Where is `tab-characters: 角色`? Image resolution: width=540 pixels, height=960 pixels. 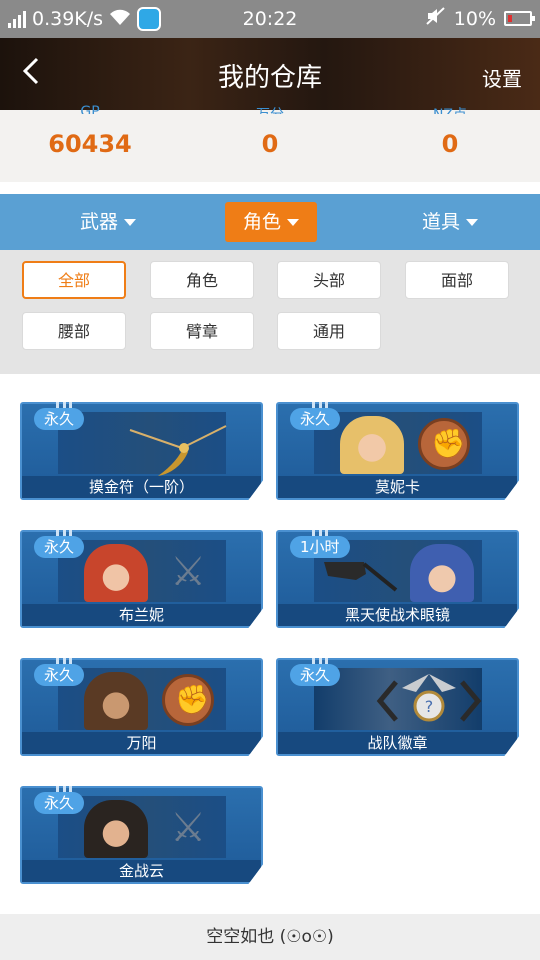
tab-characters: 角色 is located at coordinates (271, 222).